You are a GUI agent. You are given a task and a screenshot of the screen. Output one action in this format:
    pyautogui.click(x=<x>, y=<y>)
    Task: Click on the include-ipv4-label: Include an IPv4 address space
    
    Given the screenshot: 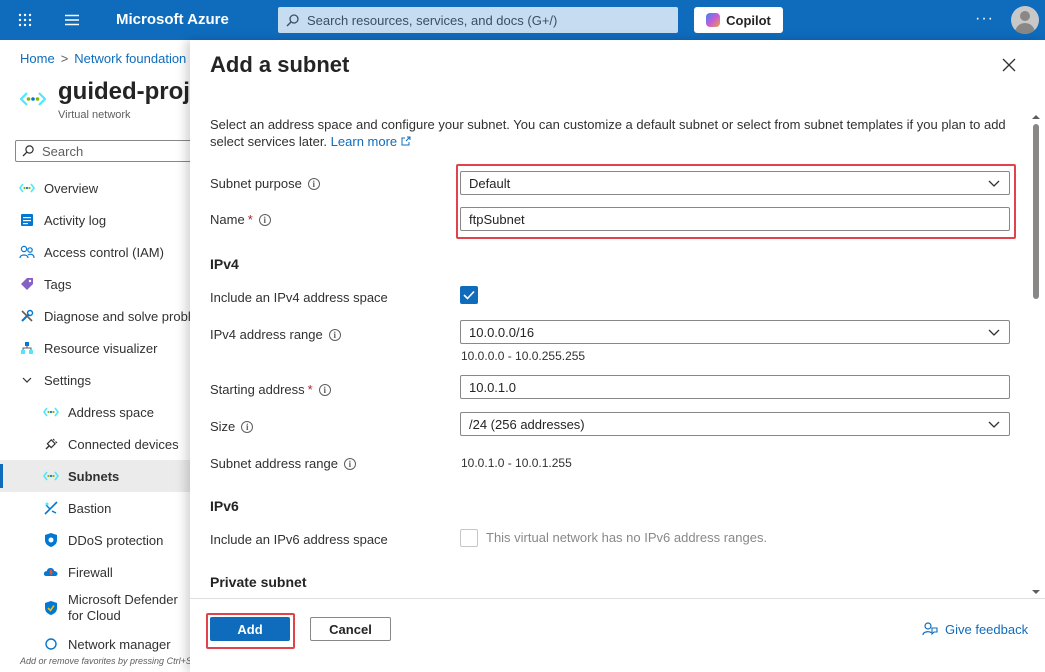 What is the action you would take?
    pyautogui.click(x=299, y=297)
    